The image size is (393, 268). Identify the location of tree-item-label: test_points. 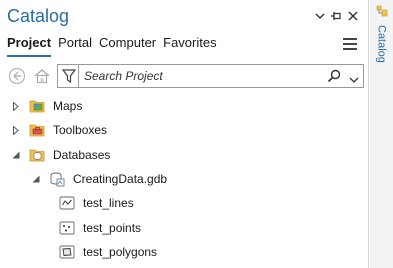
(112, 228).